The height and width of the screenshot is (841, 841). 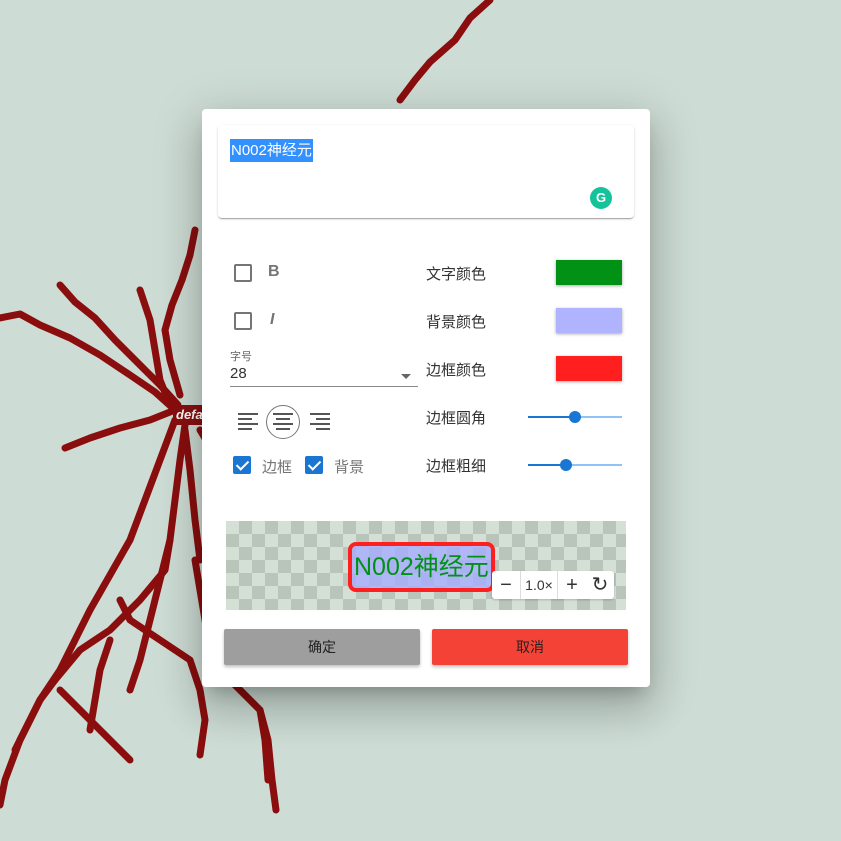 What do you see at coordinates (349, 467) in the screenshot?
I see `background-toggle-label: 背景` at bounding box center [349, 467].